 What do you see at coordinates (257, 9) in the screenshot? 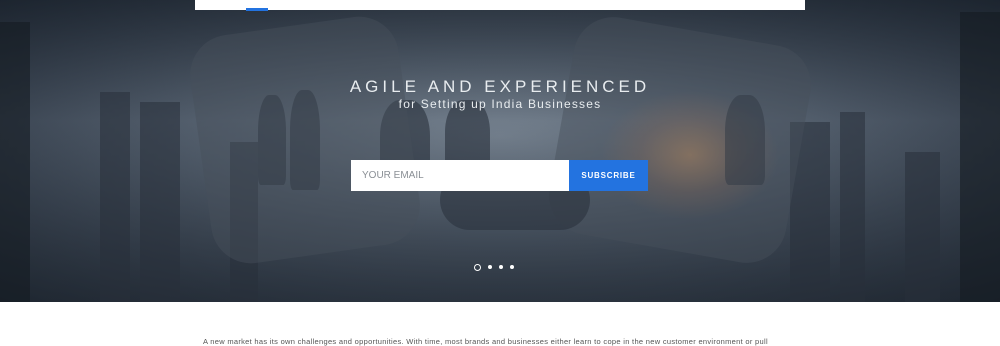
I see `active-nav-indicator` at bounding box center [257, 9].